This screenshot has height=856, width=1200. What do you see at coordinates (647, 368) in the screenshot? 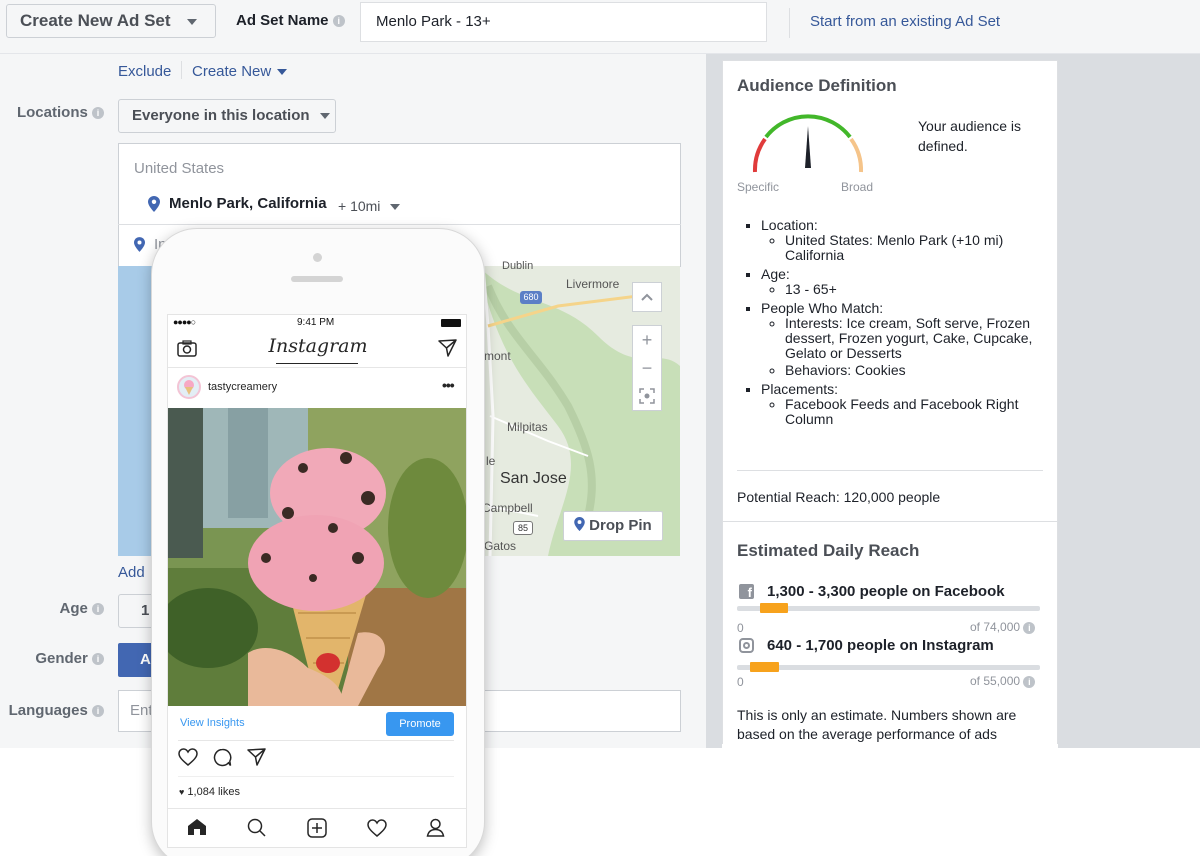
I see `zoom-out-button: −` at bounding box center [647, 368].